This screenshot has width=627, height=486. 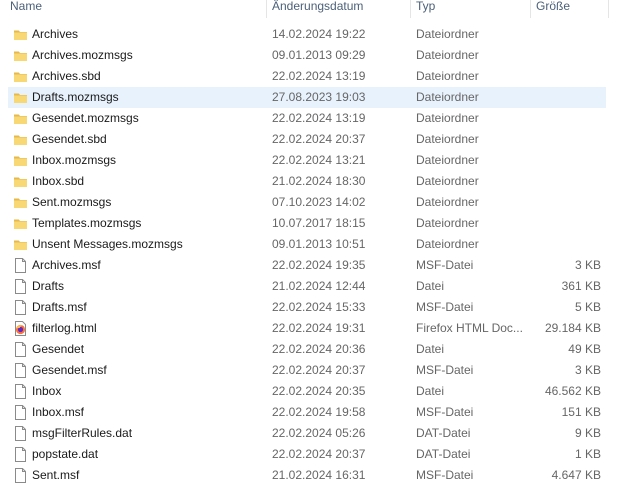 I want to click on file-name: Gesendet.sbd, so click(x=69, y=139).